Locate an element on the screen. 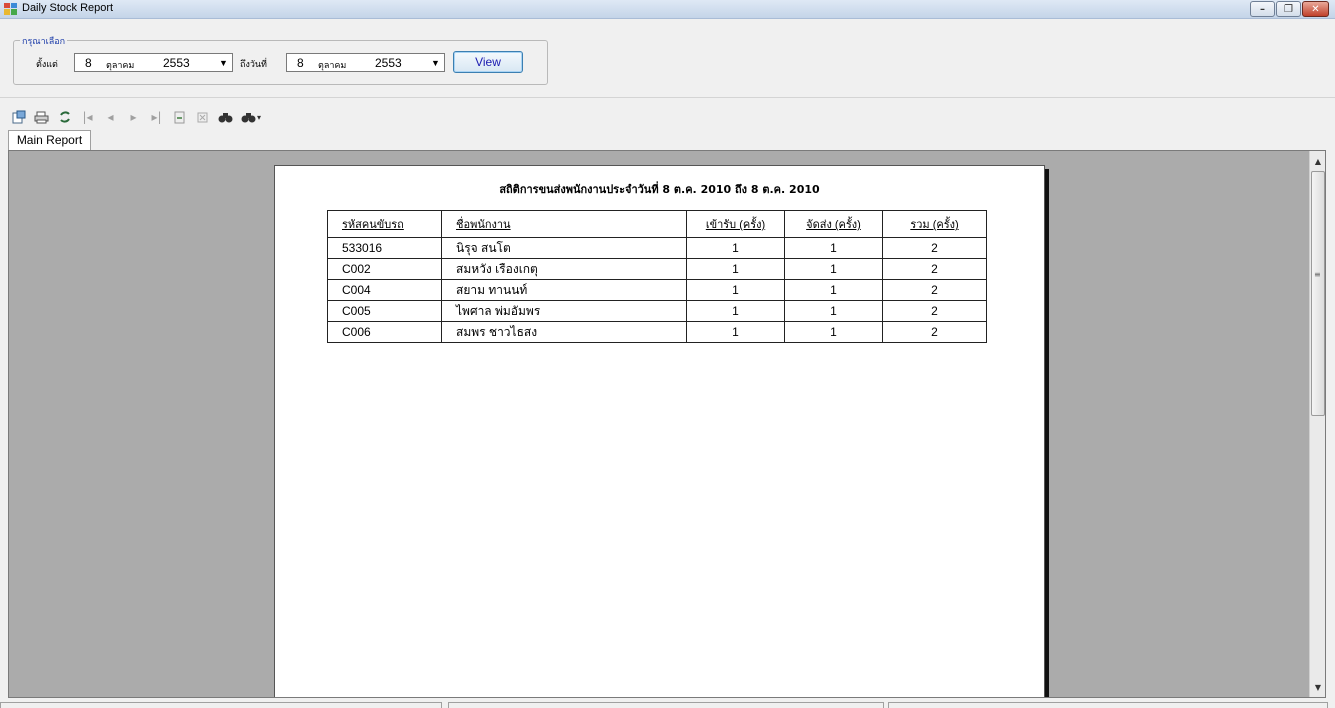 The width and height of the screenshot is (1335, 708). column-header: เข้ารับ (ครั้ง) is located at coordinates (735, 224).